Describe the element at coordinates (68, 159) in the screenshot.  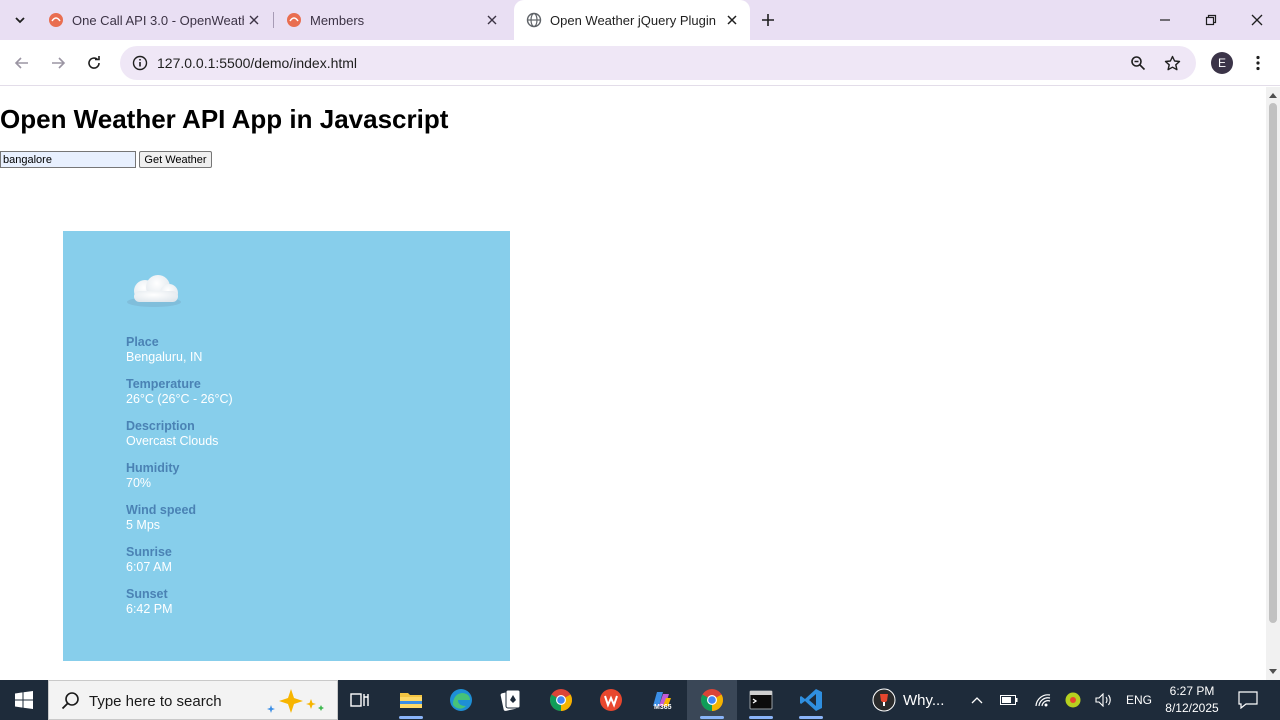
I see `city-input` at that location.